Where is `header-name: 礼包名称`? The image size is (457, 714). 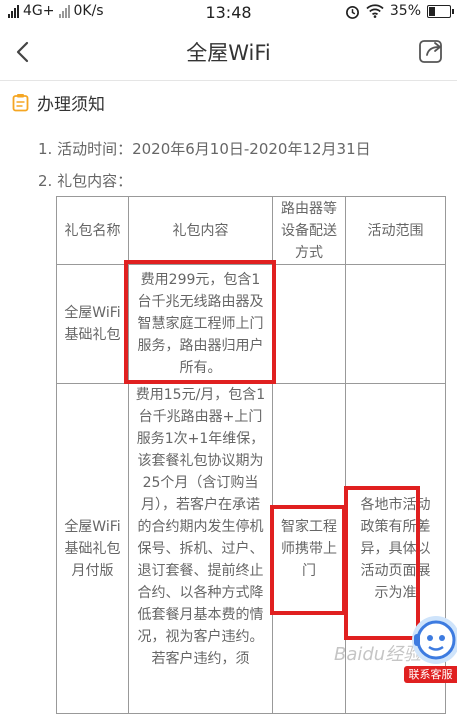 header-name: 礼包名称 is located at coordinates (92, 230).